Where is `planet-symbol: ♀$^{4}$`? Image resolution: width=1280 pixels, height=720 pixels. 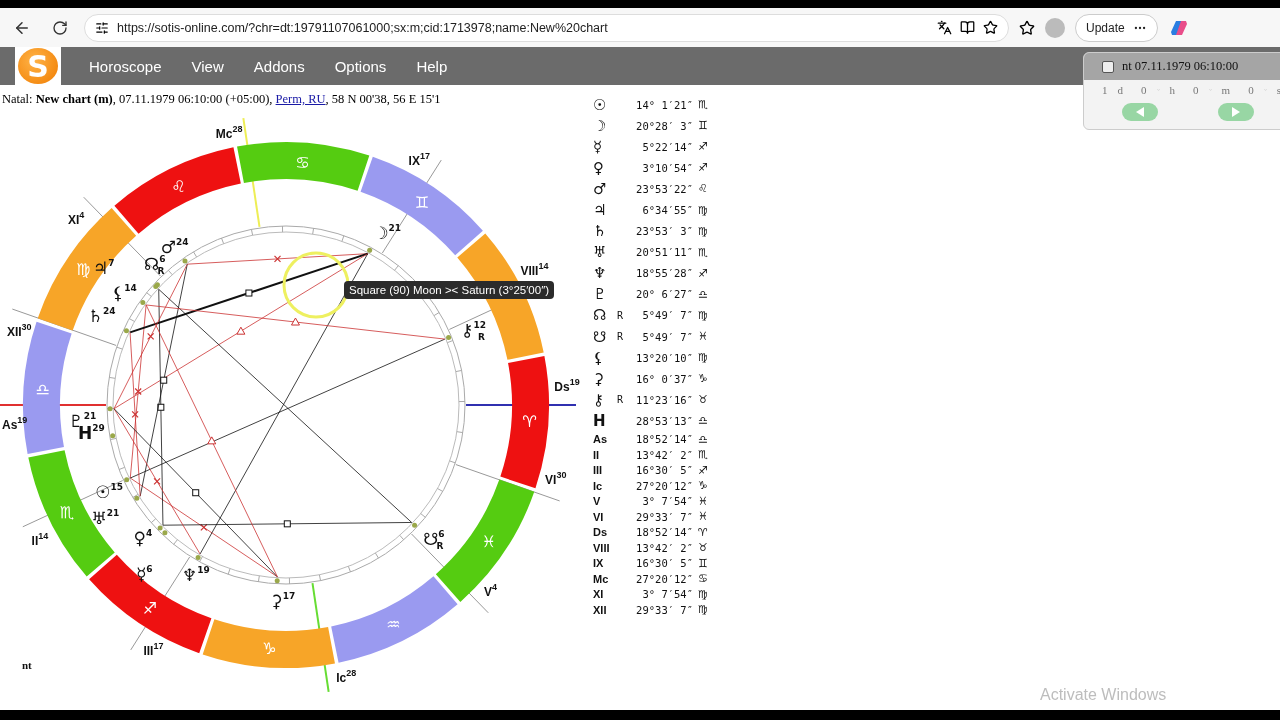
planet-symbol: ♀$^{4}$ is located at coordinates (143, 538).